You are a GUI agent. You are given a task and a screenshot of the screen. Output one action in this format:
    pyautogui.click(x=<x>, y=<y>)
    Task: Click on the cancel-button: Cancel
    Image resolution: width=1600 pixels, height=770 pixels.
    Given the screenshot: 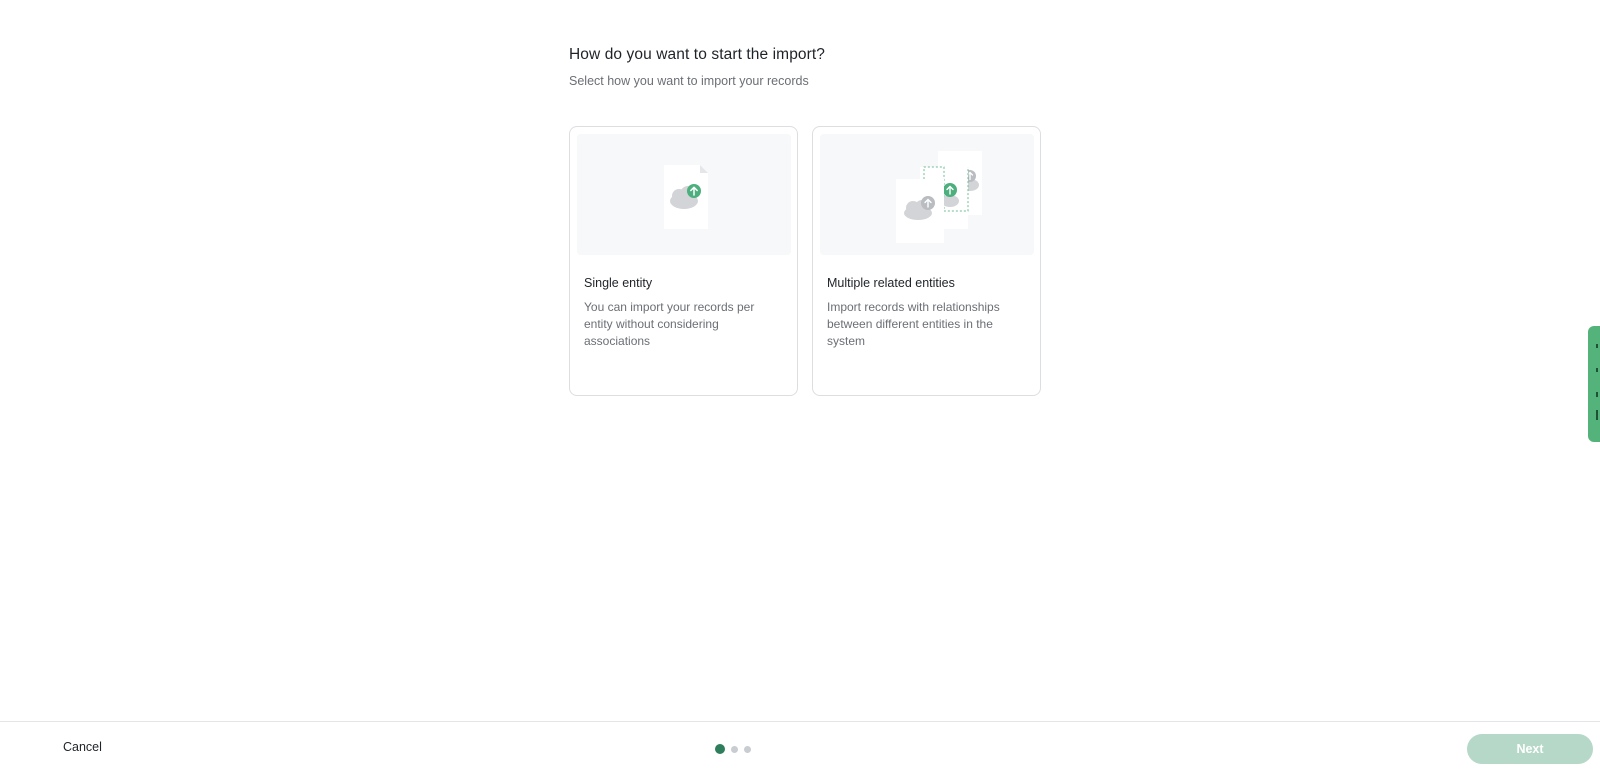 What is the action you would take?
    pyautogui.click(x=82, y=747)
    